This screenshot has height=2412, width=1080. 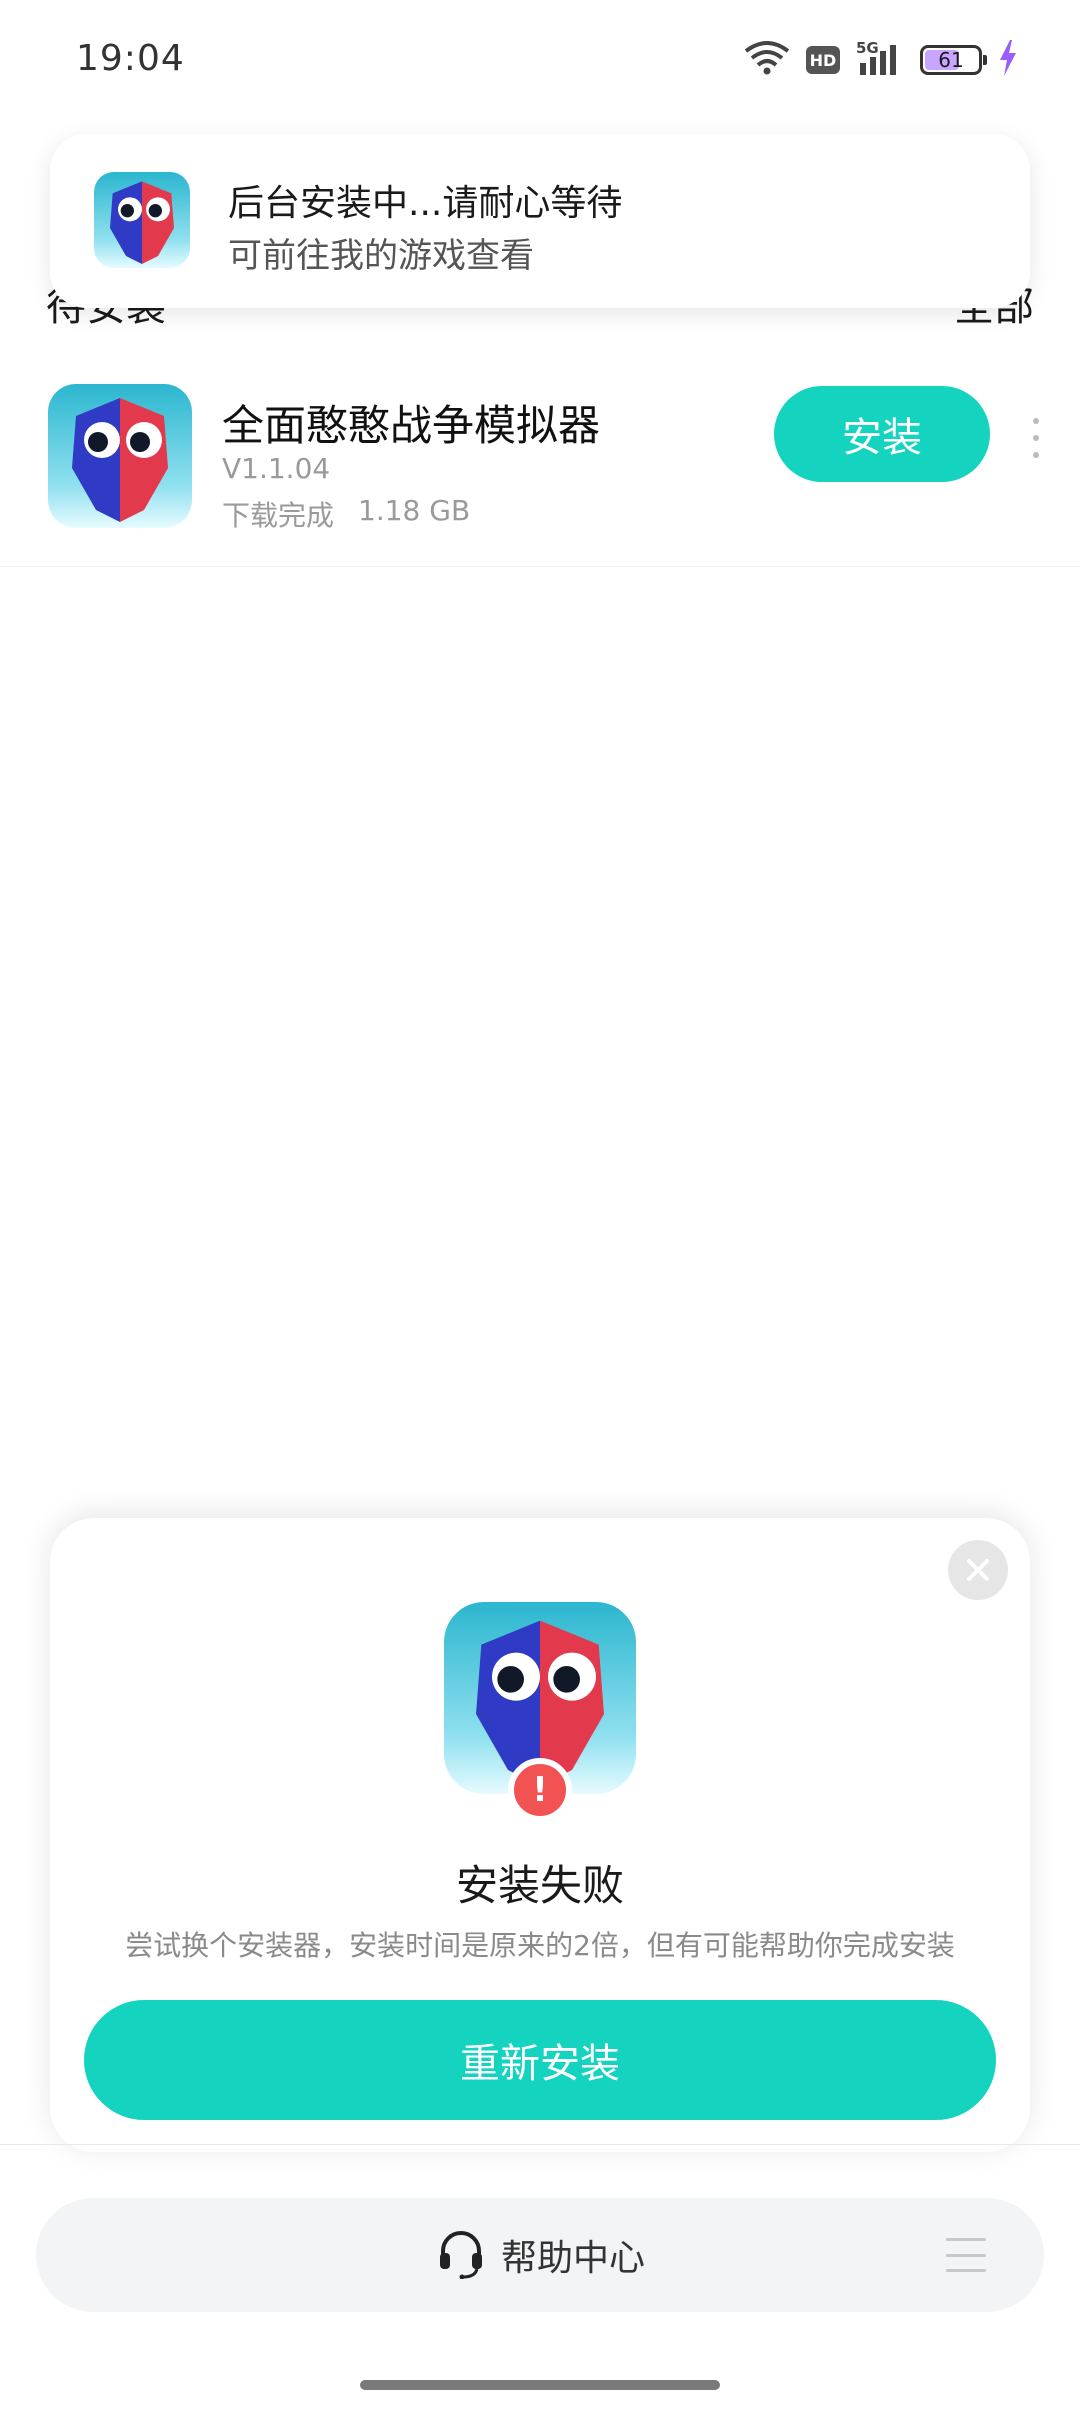 I want to click on battery-level: 61, so click(x=951, y=60).